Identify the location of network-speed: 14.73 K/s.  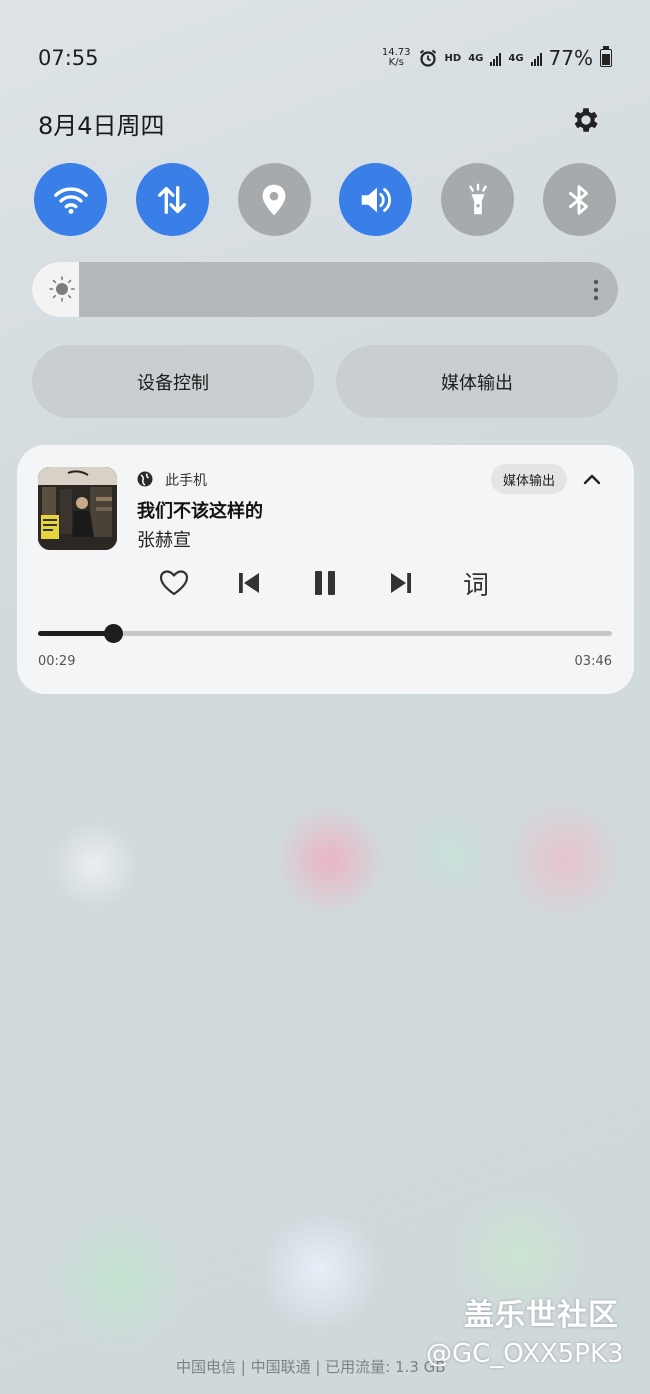
(396, 58).